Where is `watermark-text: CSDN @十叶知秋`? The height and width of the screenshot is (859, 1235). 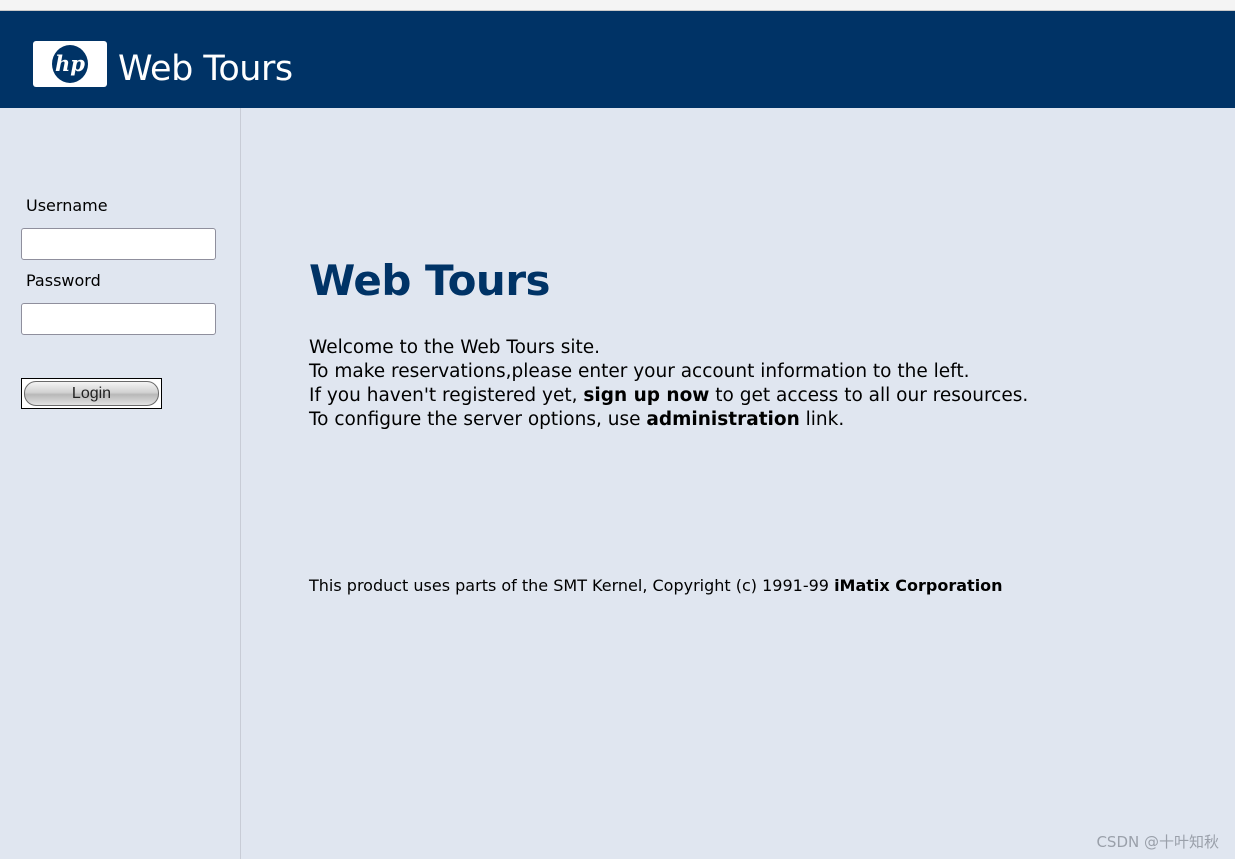
watermark-text: CSDN @十叶知秋 is located at coordinates (1157, 842).